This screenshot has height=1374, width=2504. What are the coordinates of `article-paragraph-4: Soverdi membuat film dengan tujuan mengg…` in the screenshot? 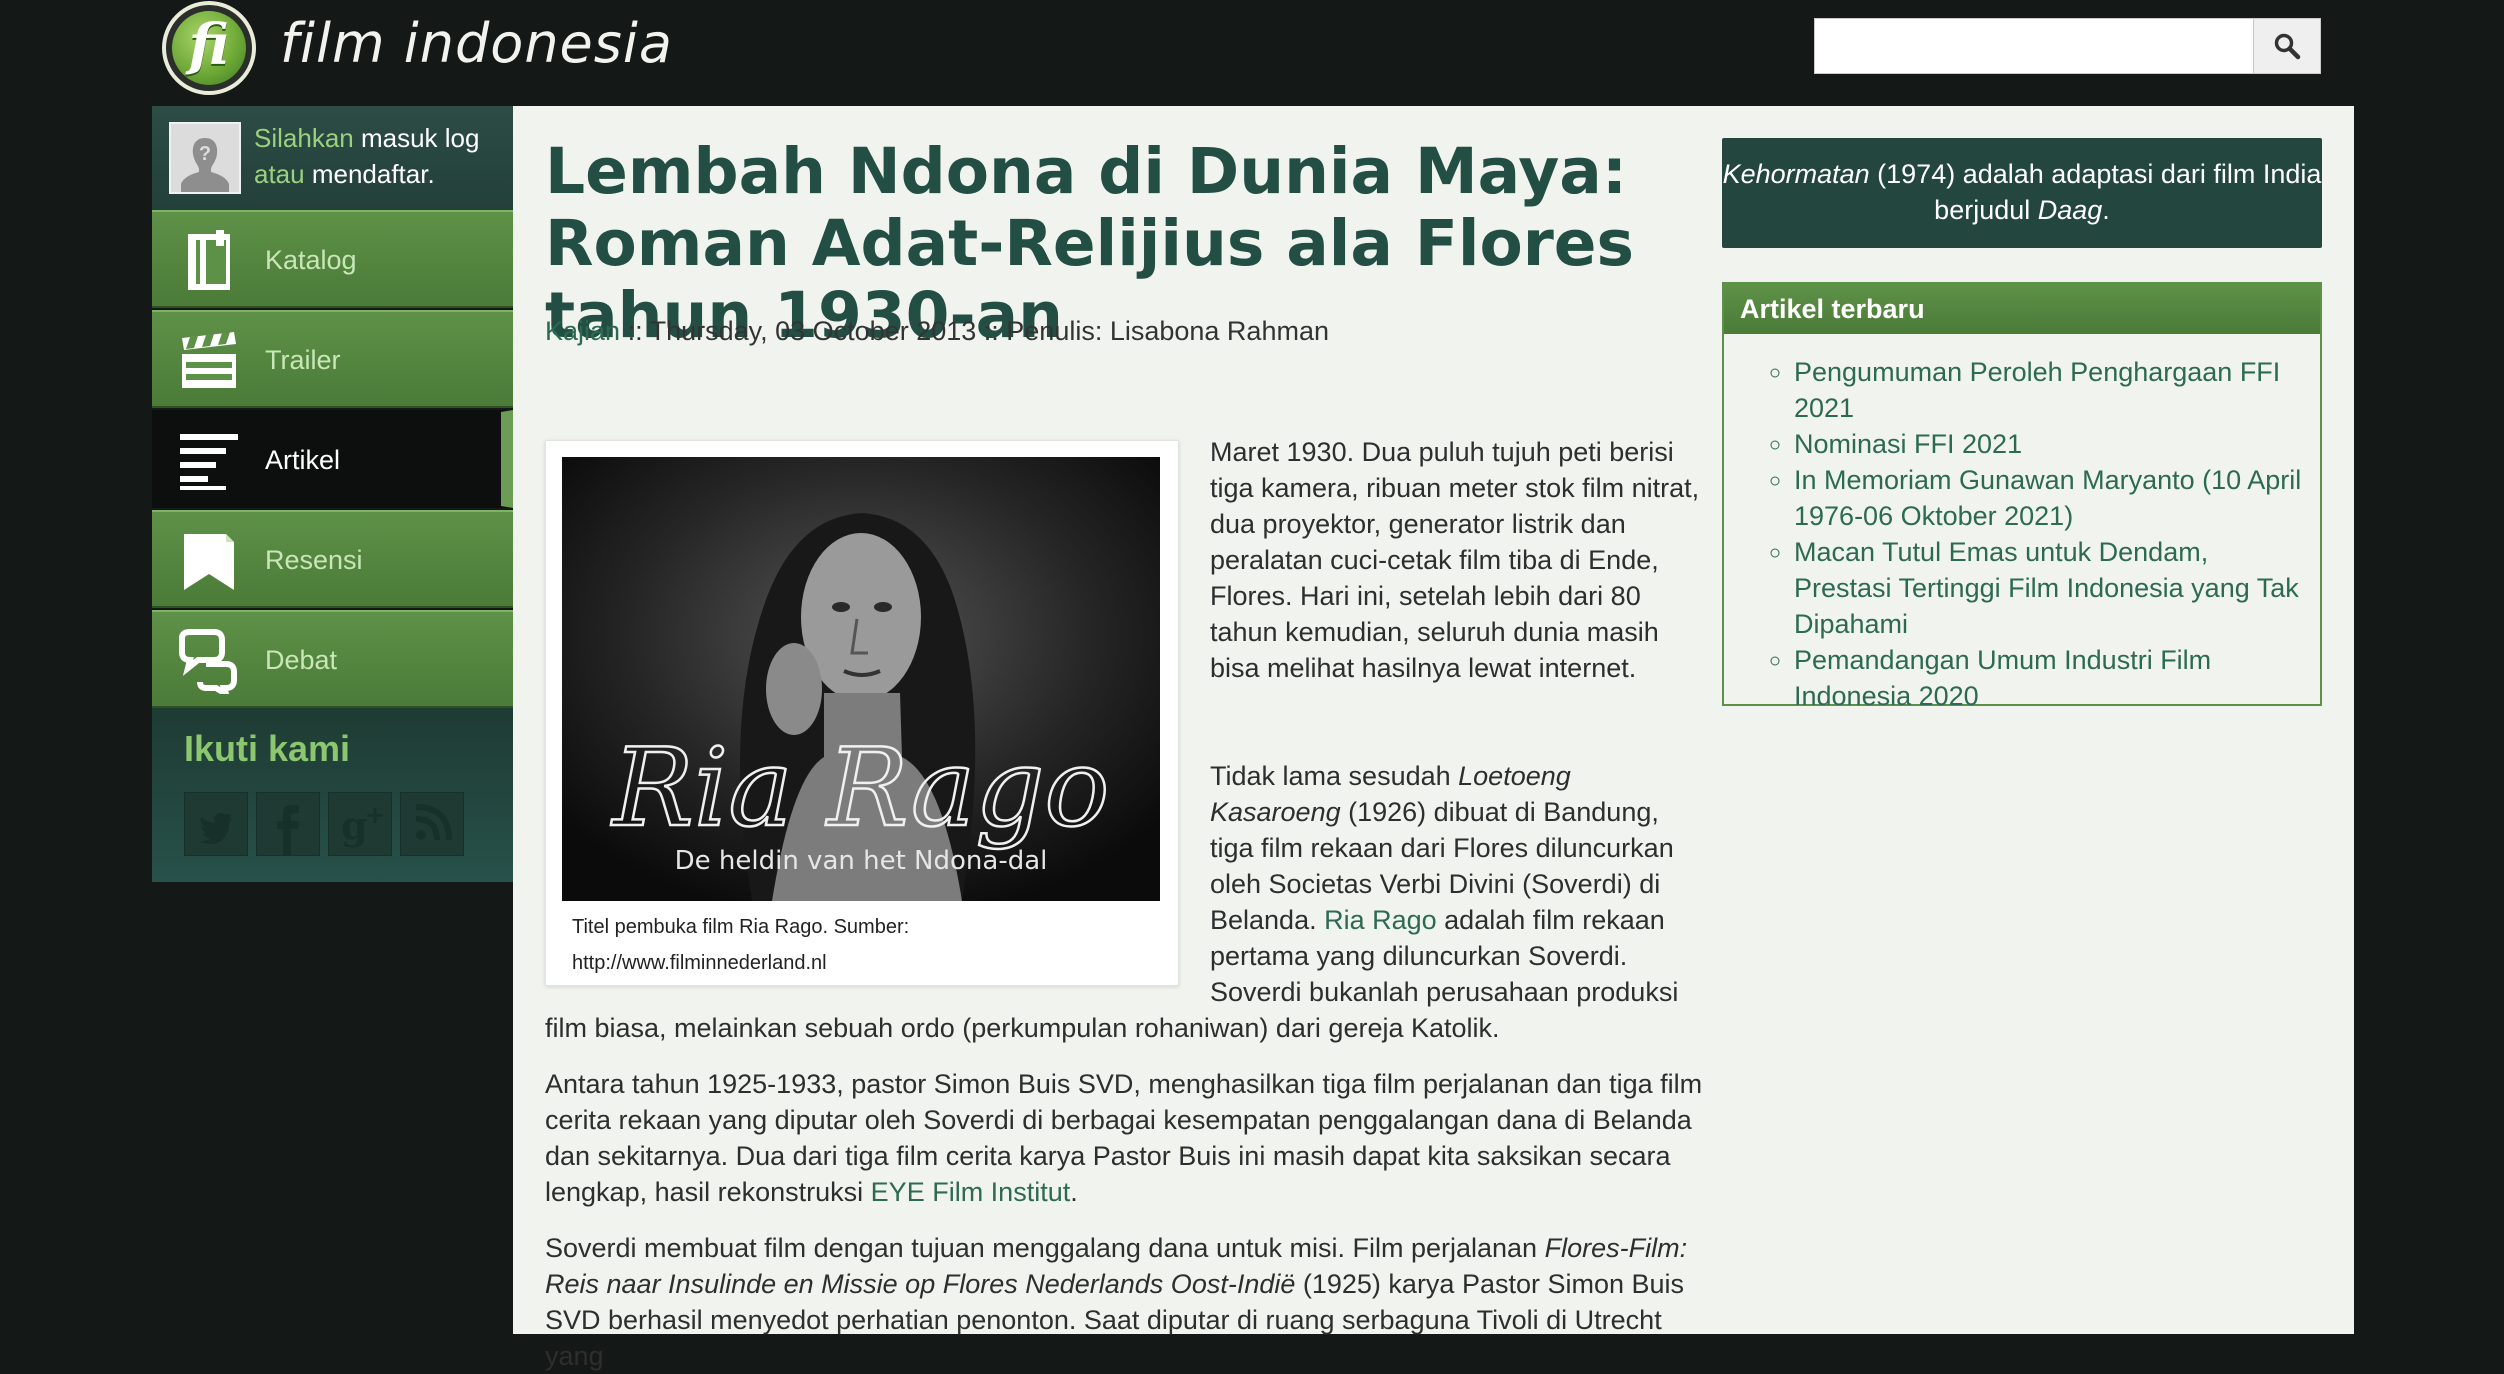 It's located at (1125, 1302).